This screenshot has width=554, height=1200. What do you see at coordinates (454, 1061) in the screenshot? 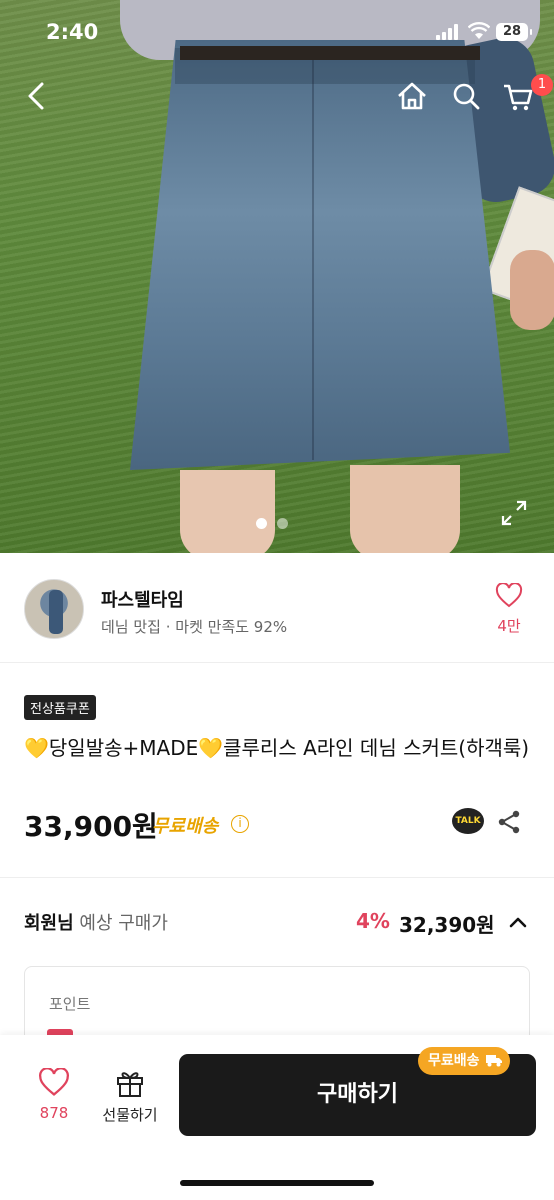
I see `free-shipping-badge-label: 무료배송` at bounding box center [454, 1061].